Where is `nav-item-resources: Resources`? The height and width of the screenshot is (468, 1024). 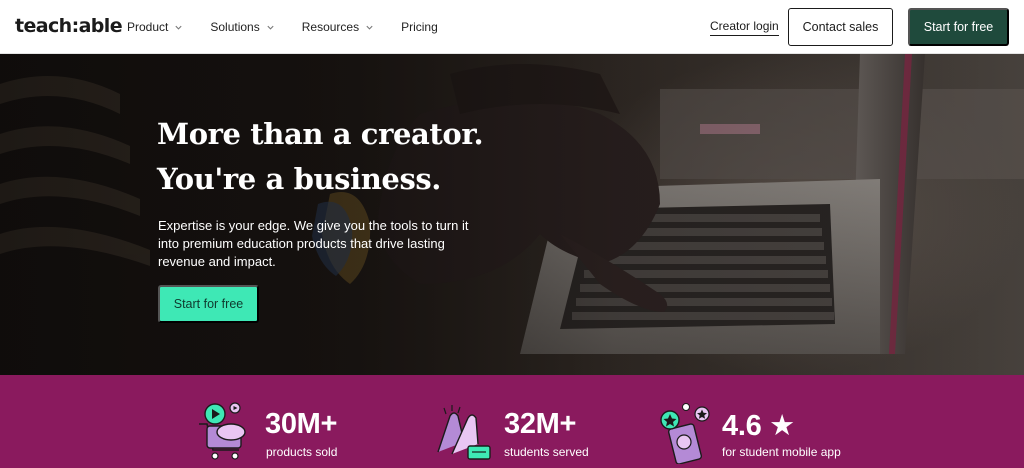 nav-item-resources: Resources is located at coordinates (338, 27).